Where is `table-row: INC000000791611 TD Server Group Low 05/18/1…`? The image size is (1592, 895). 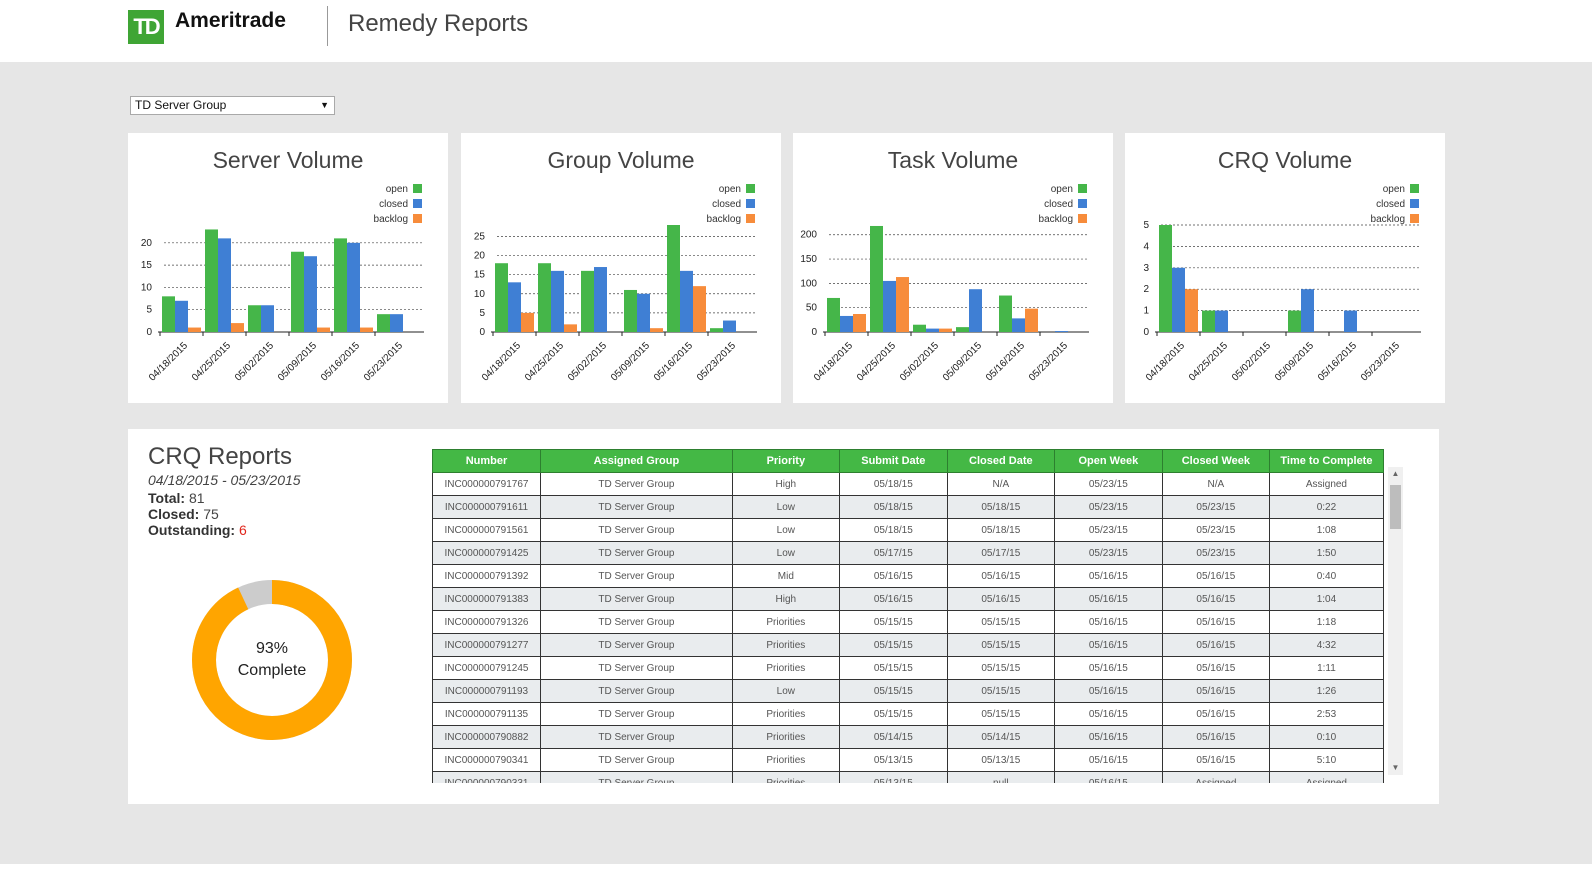 table-row: INC000000791611 TD Server Group Low 05/18/1… is located at coordinates (908, 507).